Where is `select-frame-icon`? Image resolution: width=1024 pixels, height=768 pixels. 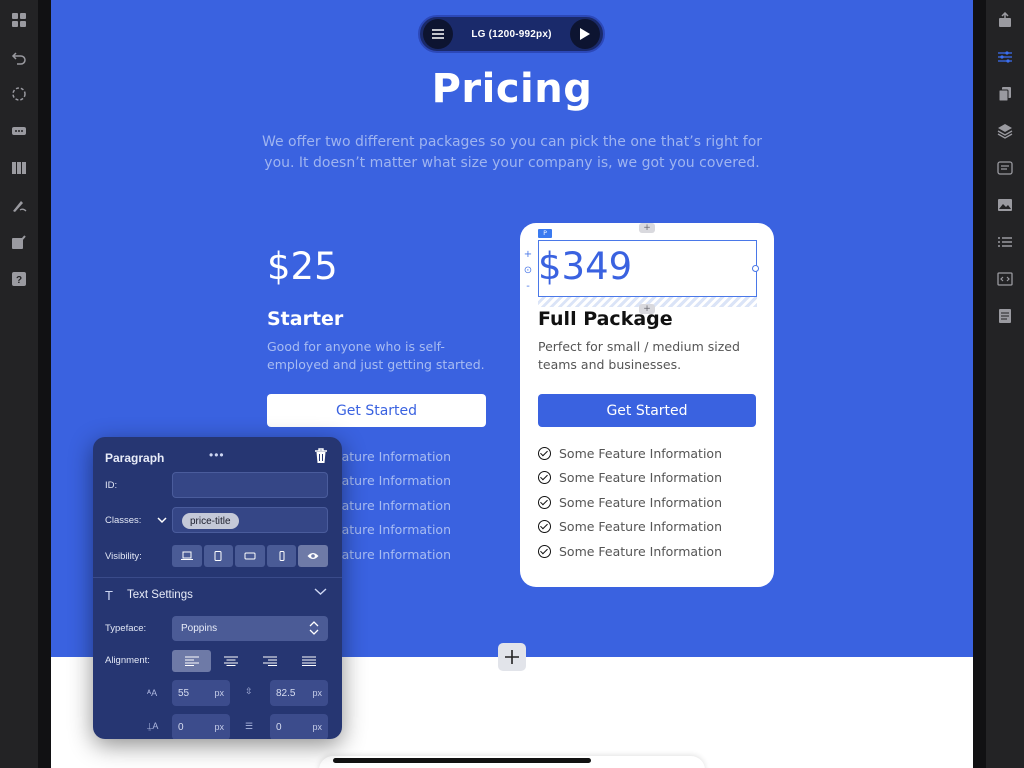
select-frame-icon is located at coordinates (19, 94).